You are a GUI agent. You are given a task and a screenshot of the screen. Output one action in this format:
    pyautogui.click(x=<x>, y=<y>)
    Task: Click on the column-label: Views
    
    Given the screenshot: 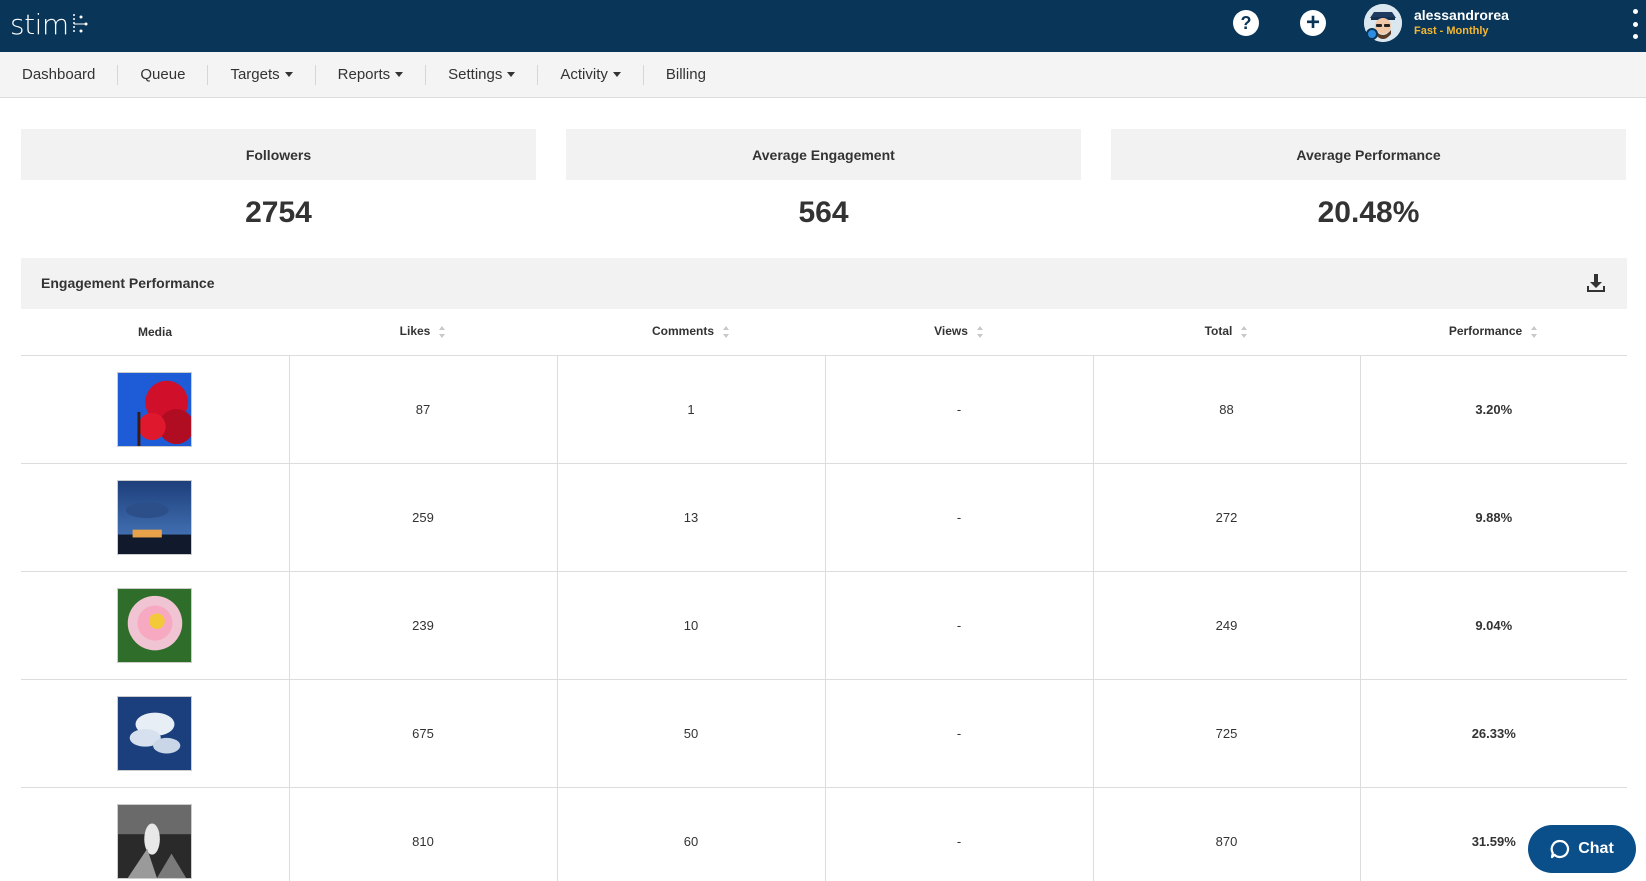 What is the action you would take?
    pyautogui.click(x=951, y=331)
    